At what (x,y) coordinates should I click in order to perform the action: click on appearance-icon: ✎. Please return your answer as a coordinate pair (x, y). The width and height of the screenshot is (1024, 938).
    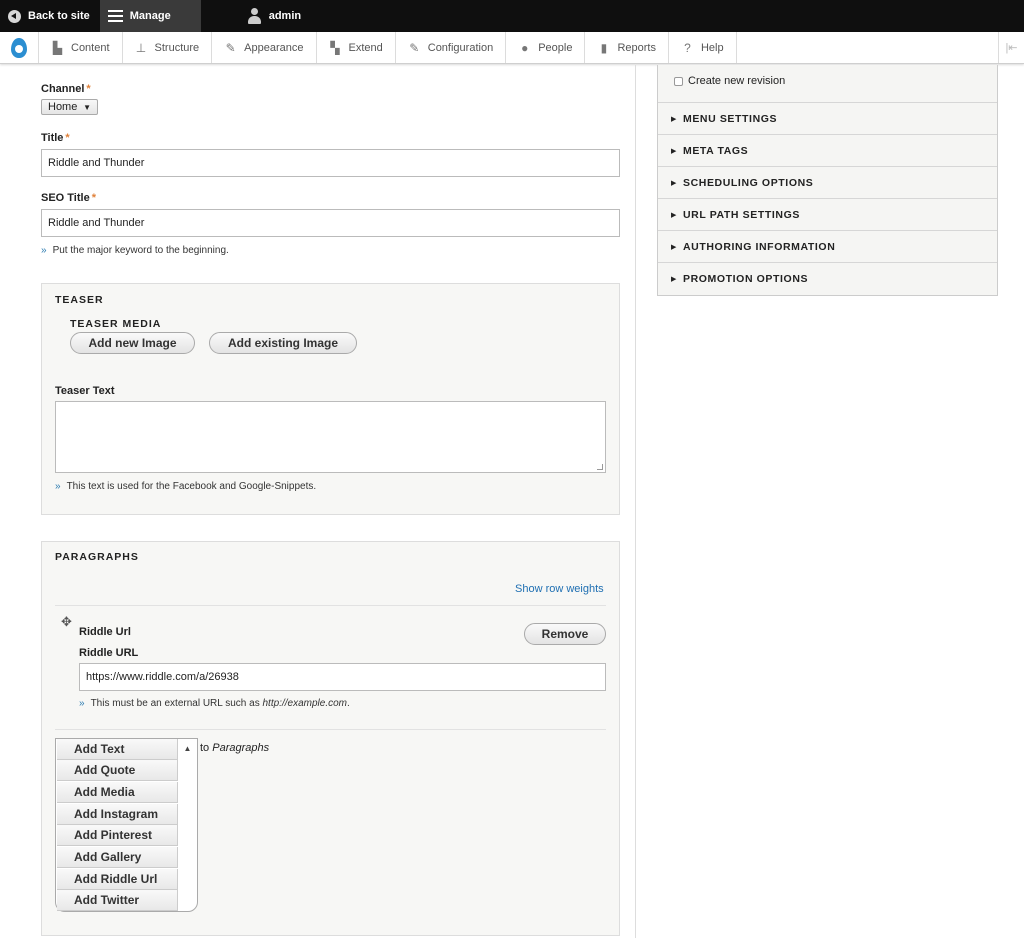
    Looking at the image, I should click on (230, 47).